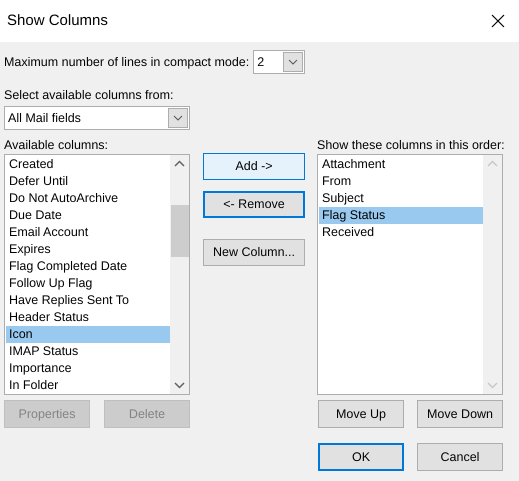 This screenshot has width=519, height=481. What do you see at coordinates (88, 368) in the screenshot?
I see `list-item: Importance` at bounding box center [88, 368].